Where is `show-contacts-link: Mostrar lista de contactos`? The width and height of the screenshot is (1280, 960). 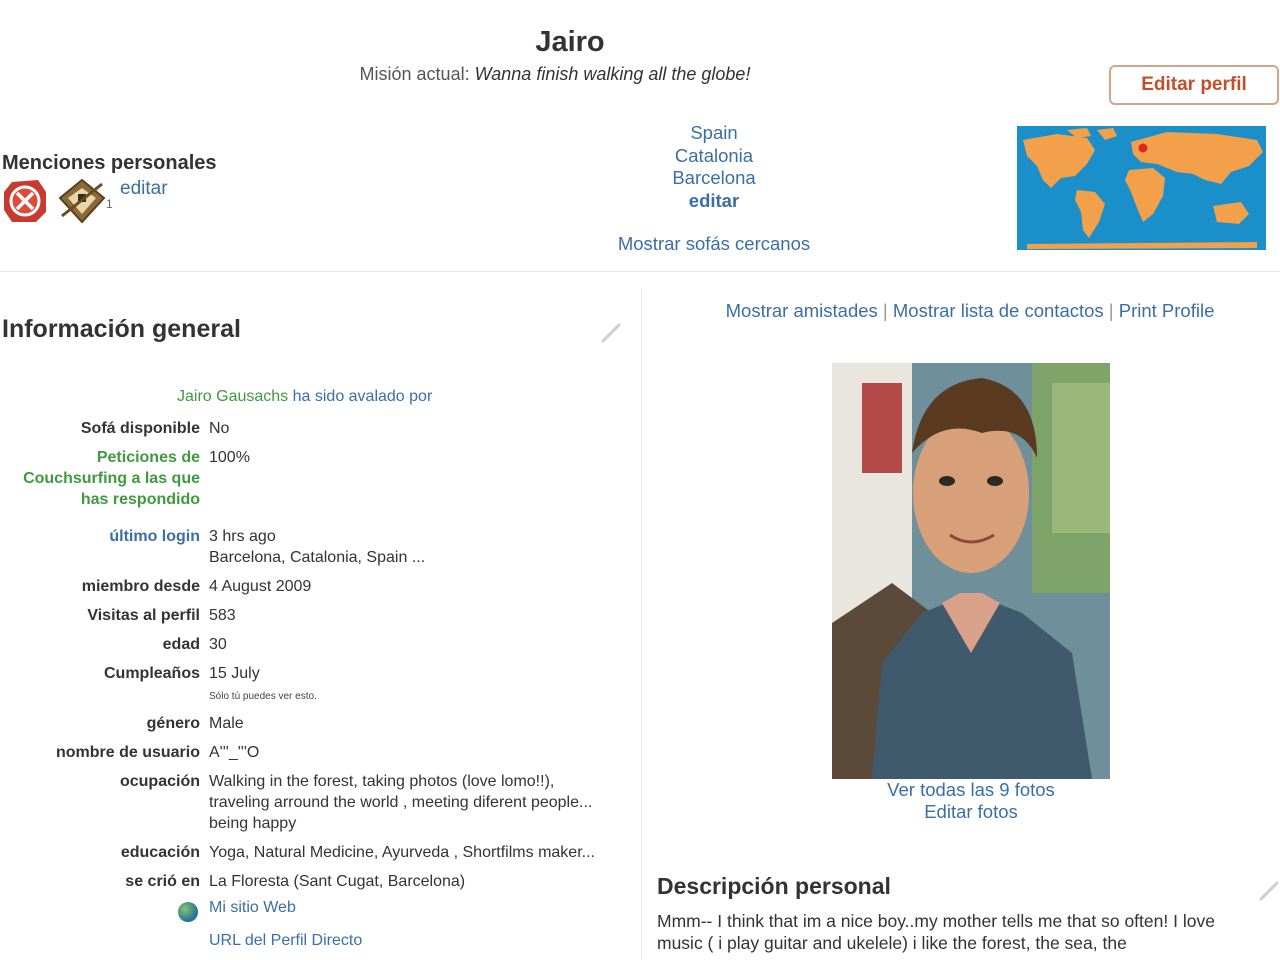 show-contacts-link: Mostrar lista de contactos is located at coordinates (998, 310).